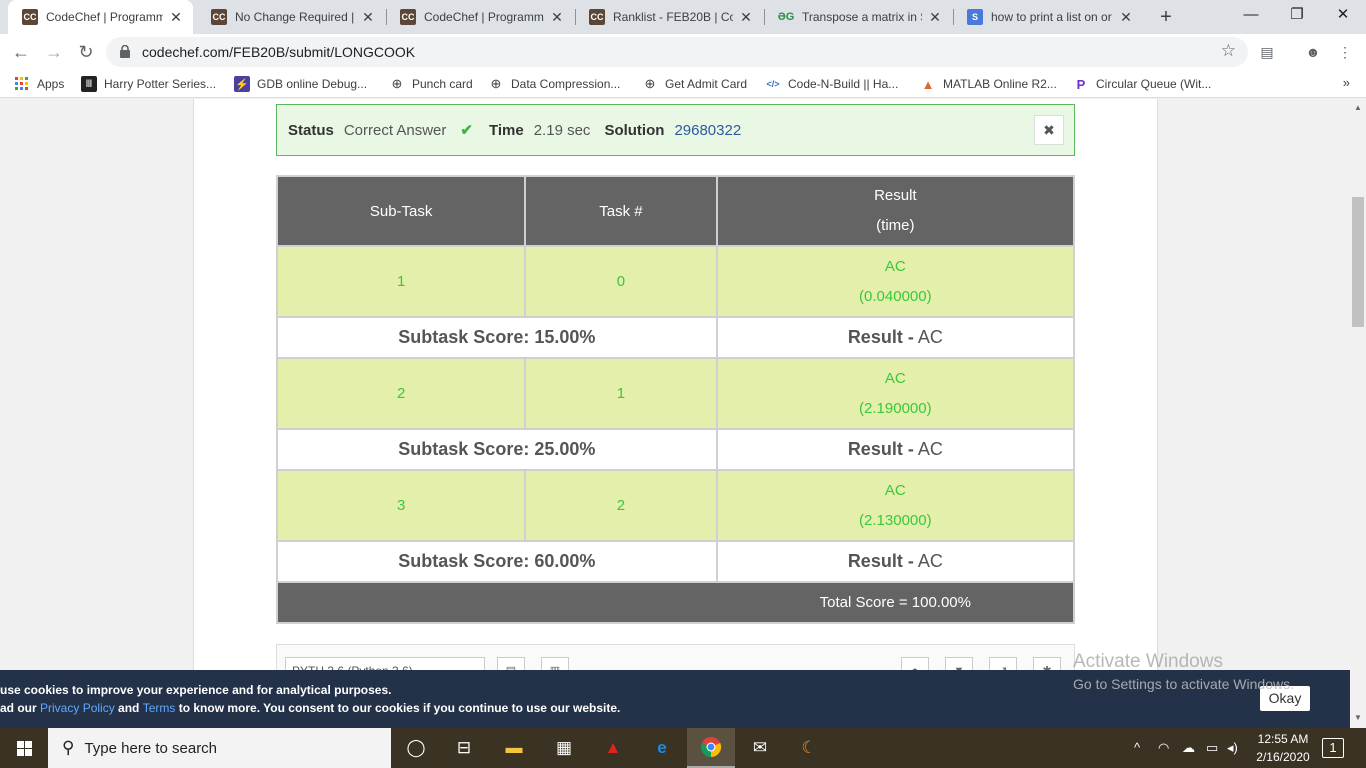 The height and width of the screenshot is (768, 1366). Describe the element at coordinates (675, 505) in the screenshot. I see `table-row: 3 2 AC (2.130000)` at that location.